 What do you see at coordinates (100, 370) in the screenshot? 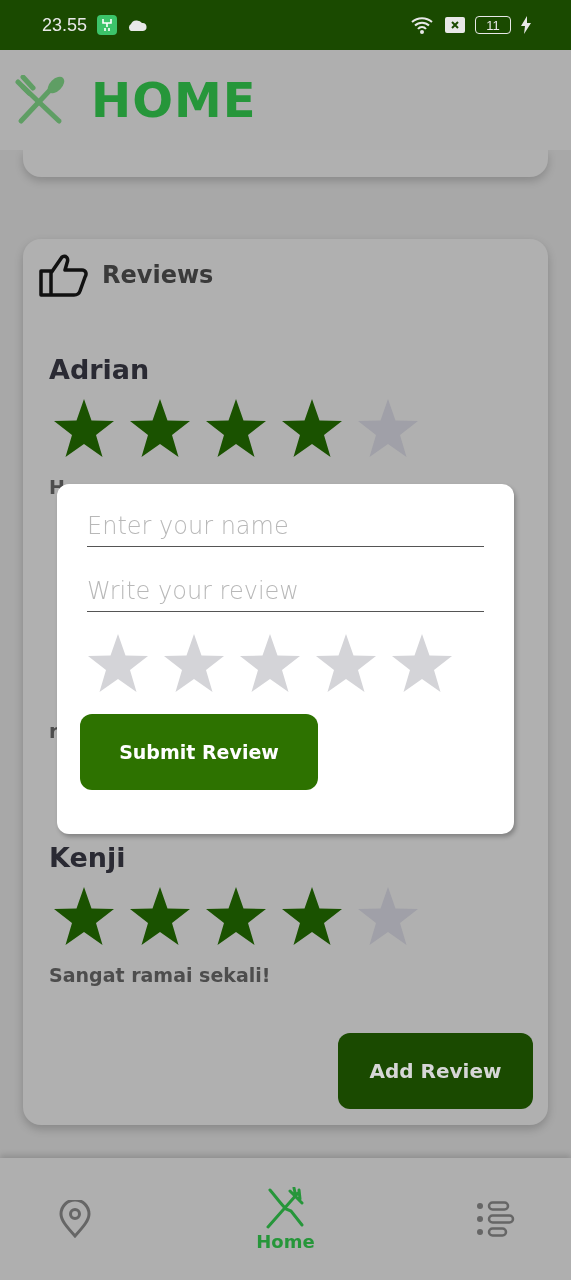
I see `reviewer-name: Adrian` at bounding box center [100, 370].